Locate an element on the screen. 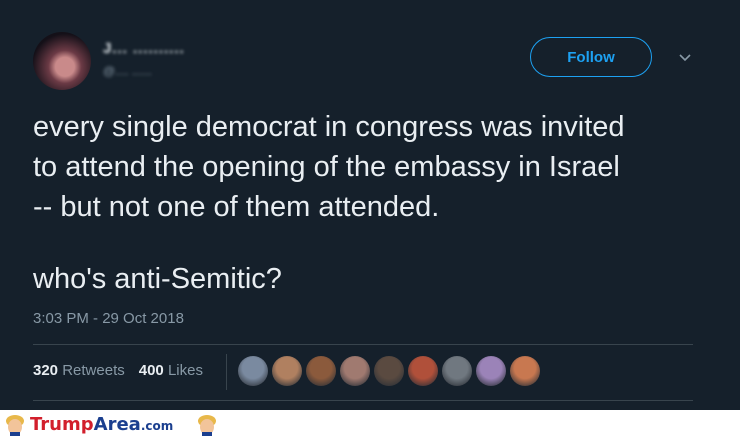  liker-avatars is located at coordinates (389, 371).